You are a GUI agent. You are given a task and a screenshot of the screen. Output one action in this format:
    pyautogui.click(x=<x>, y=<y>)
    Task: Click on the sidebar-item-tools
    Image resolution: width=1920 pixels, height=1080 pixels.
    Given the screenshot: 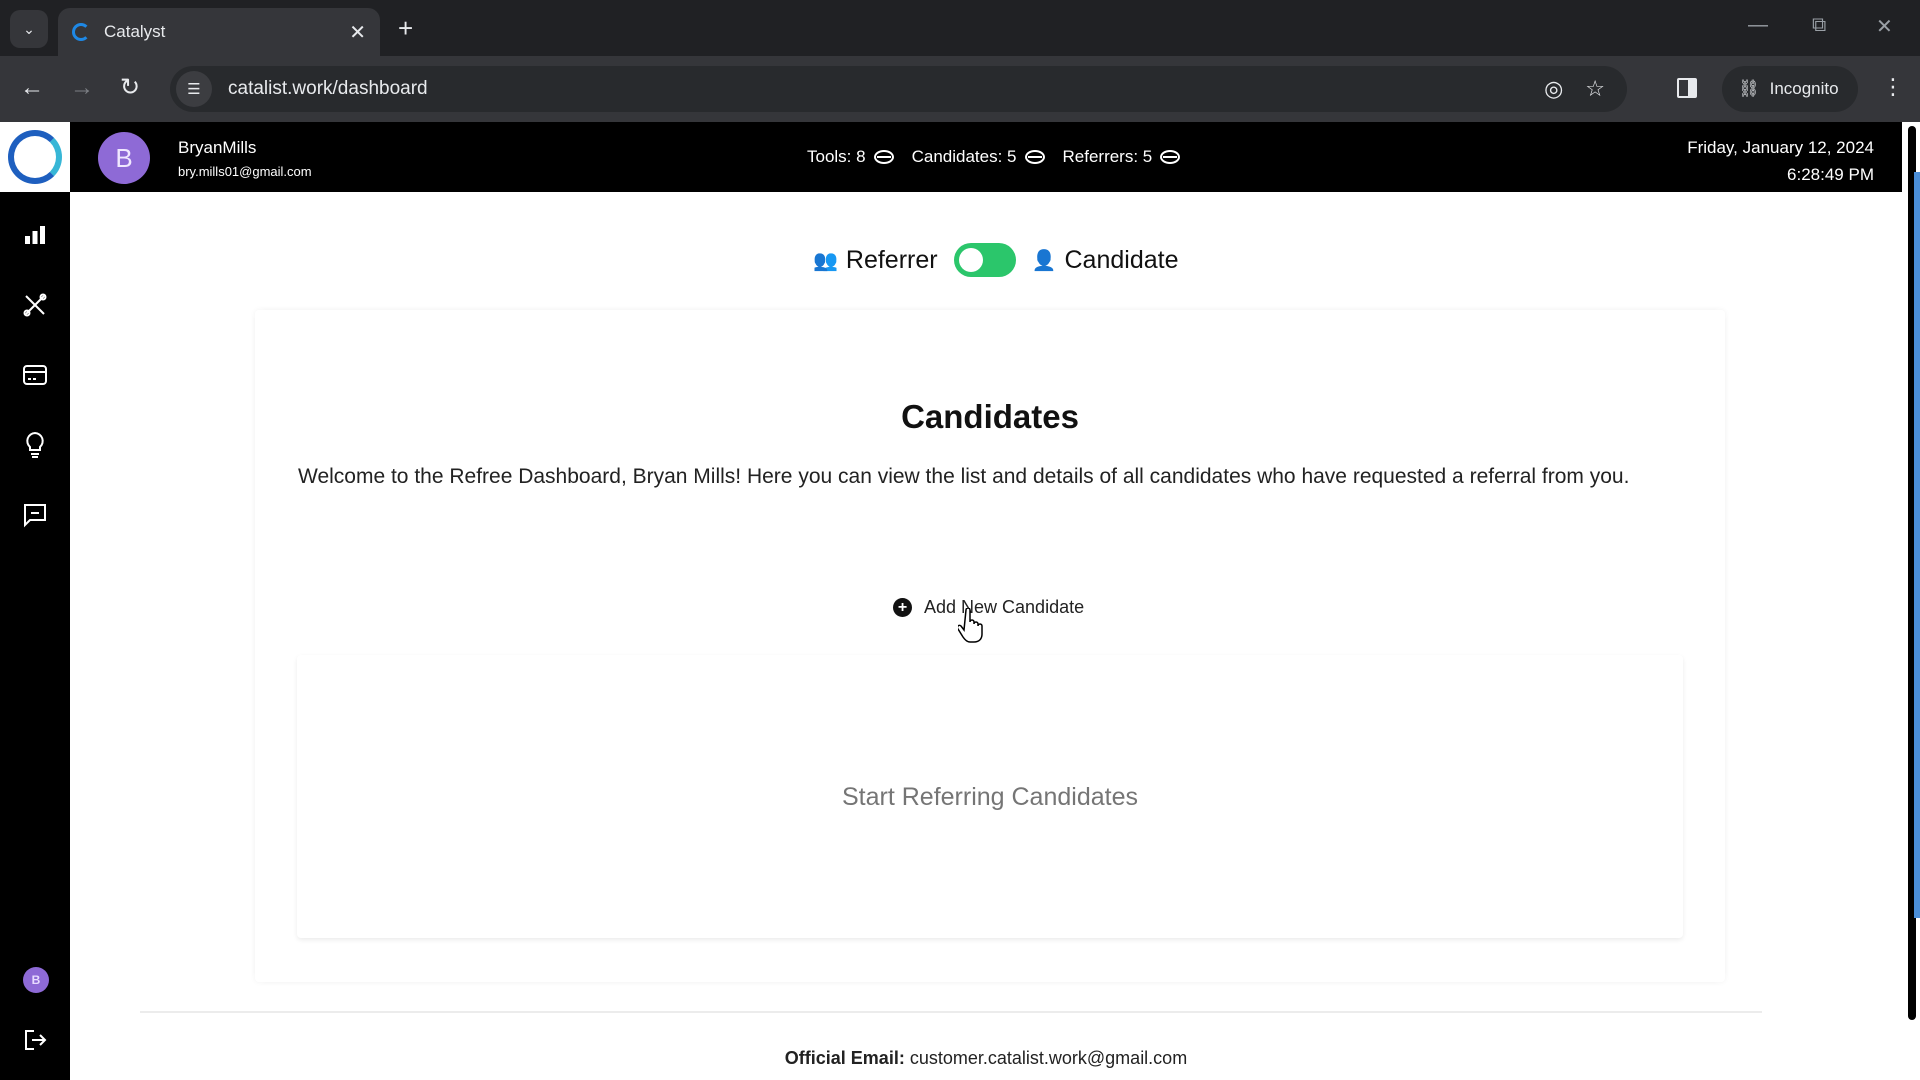 What is the action you would take?
    pyautogui.click(x=35, y=305)
    